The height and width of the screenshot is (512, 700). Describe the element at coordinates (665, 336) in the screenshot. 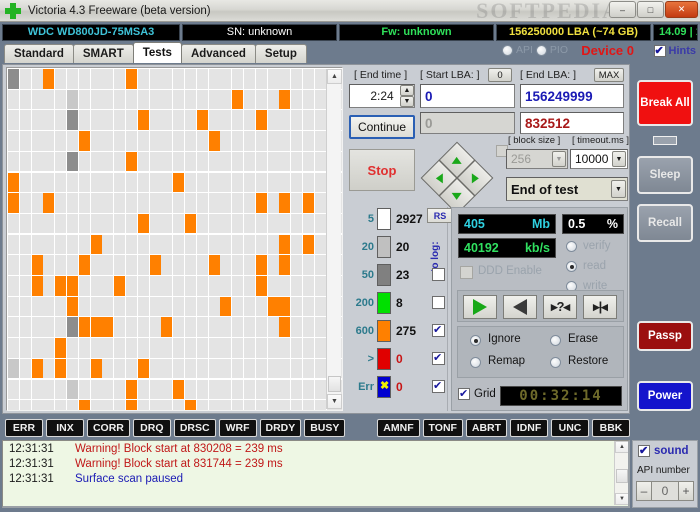

I see `passport-button: Passp` at that location.